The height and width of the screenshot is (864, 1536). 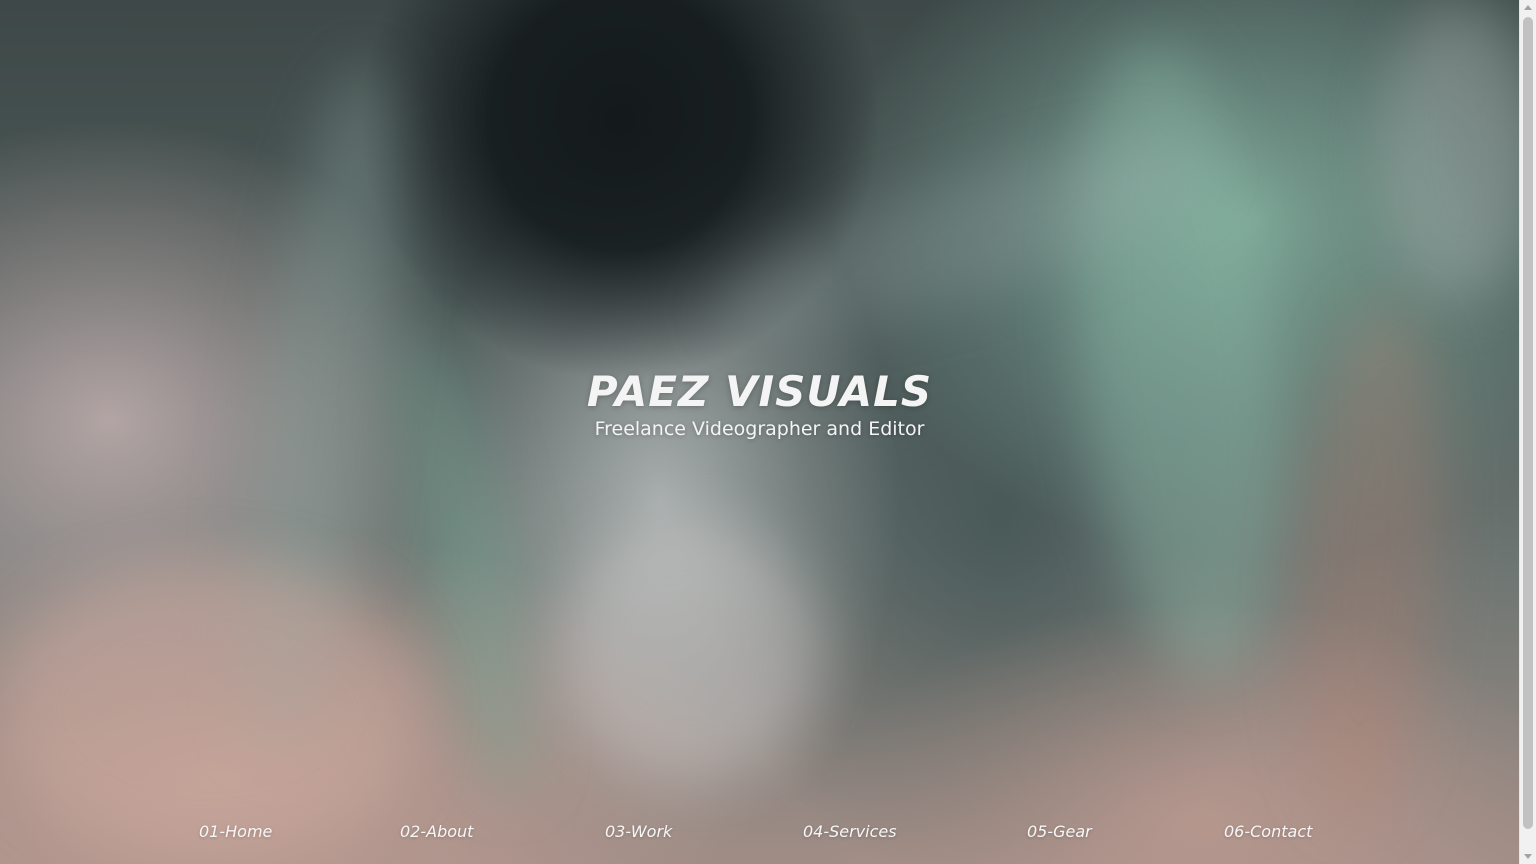 What do you see at coordinates (1528, 7) in the screenshot?
I see `scroll-up-arrow-icon` at bounding box center [1528, 7].